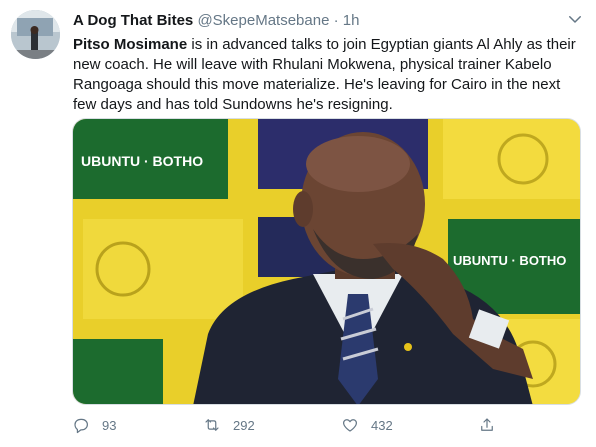  I want to click on comment-icon, so click(81, 426).